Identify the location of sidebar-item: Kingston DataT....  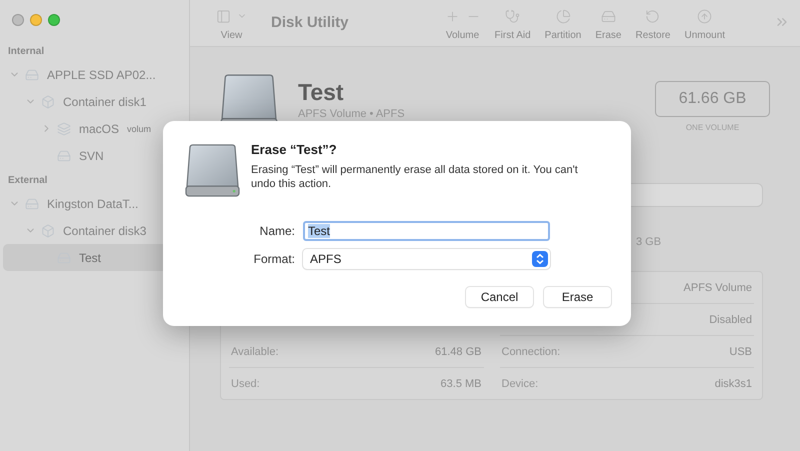
(96, 203).